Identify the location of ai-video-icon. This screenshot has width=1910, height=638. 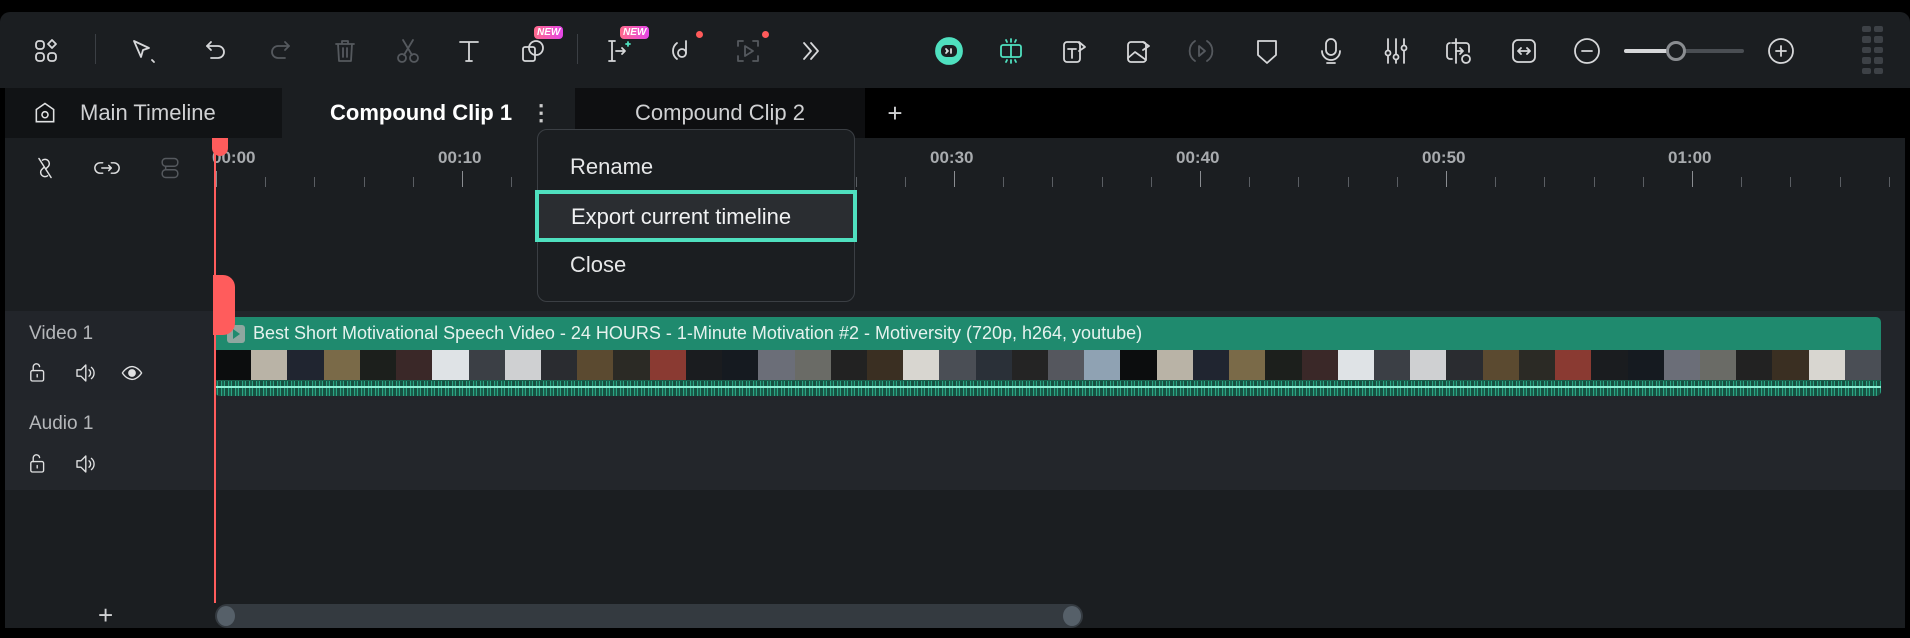
(750, 49).